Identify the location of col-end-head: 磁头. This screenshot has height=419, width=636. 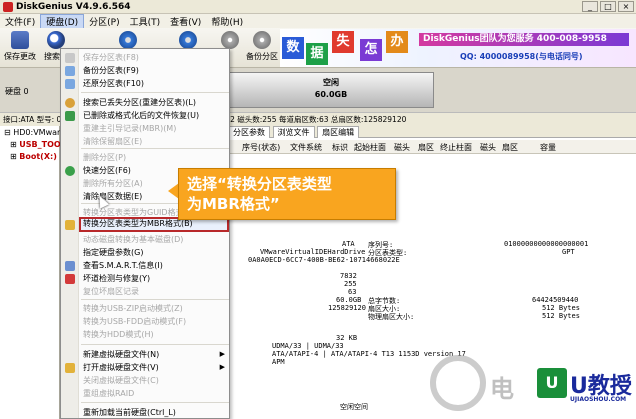
(488, 147).